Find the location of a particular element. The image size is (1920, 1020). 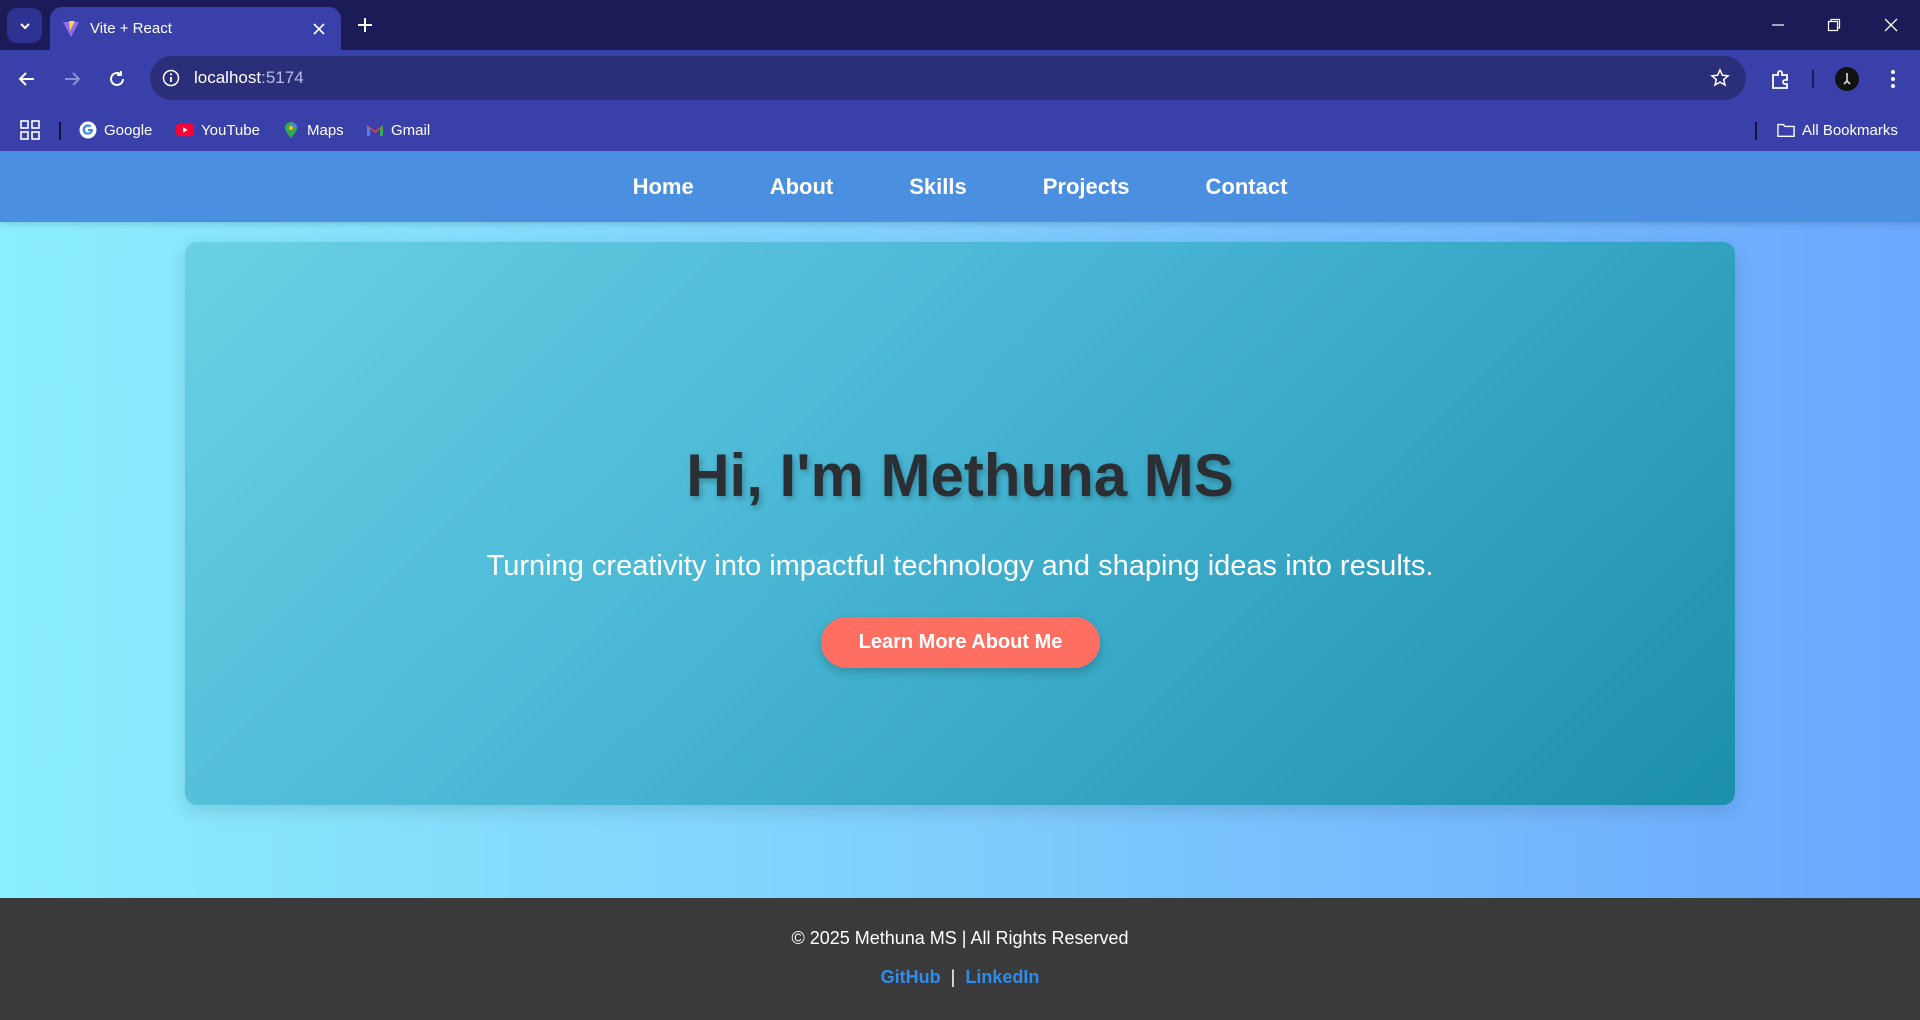

apps-button is located at coordinates (30, 130).